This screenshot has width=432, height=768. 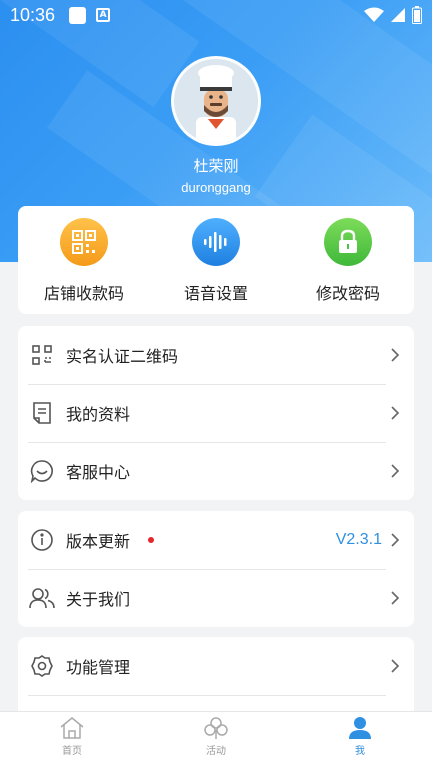 What do you see at coordinates (98, 414) in the screenshot?
I see `menu-item-label: 我的资料` at bounding box center [98, 414].